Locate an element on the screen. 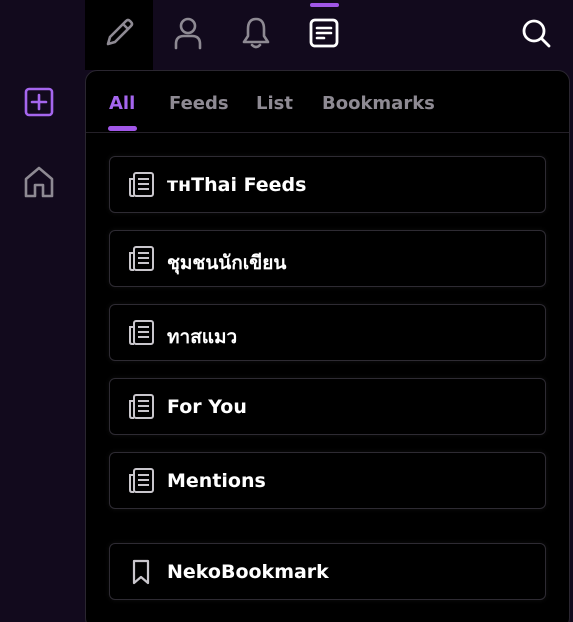  feed-item-label: Mentions is located at coordinates (216, 481).